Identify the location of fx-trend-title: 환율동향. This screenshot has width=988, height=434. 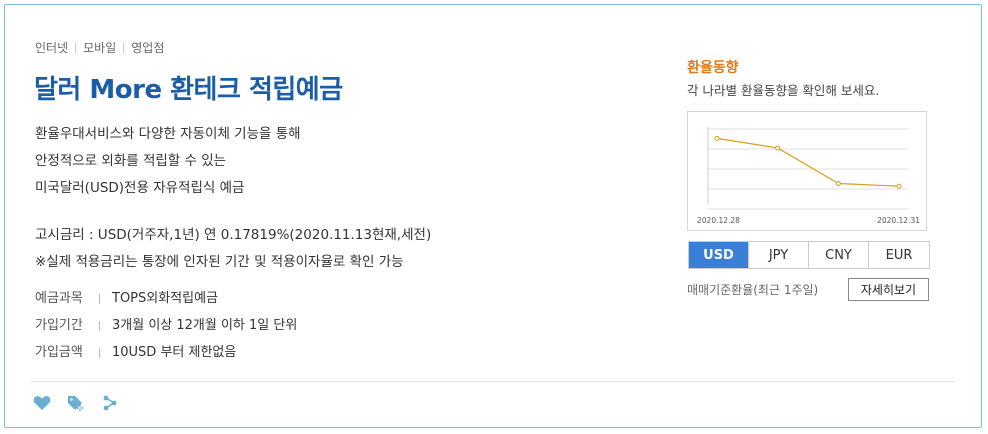
(713, 68).